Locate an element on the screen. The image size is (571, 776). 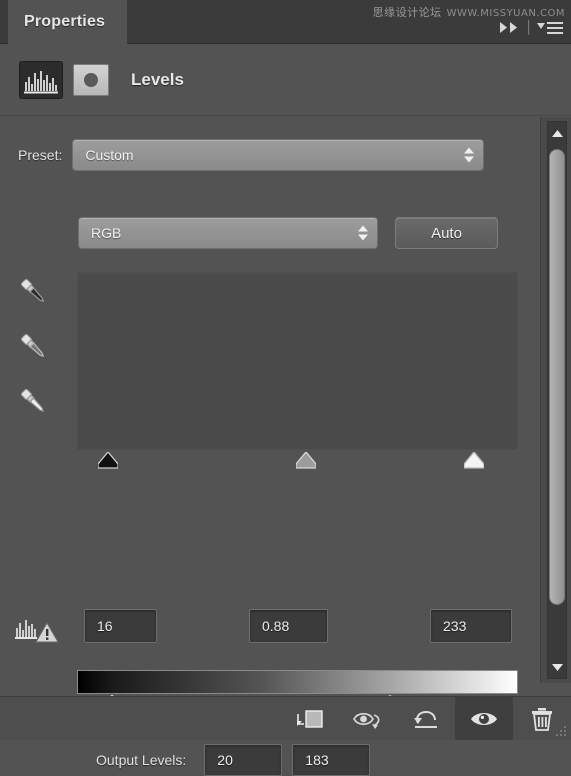
input-slider-track is located at coordinates (297, 463).